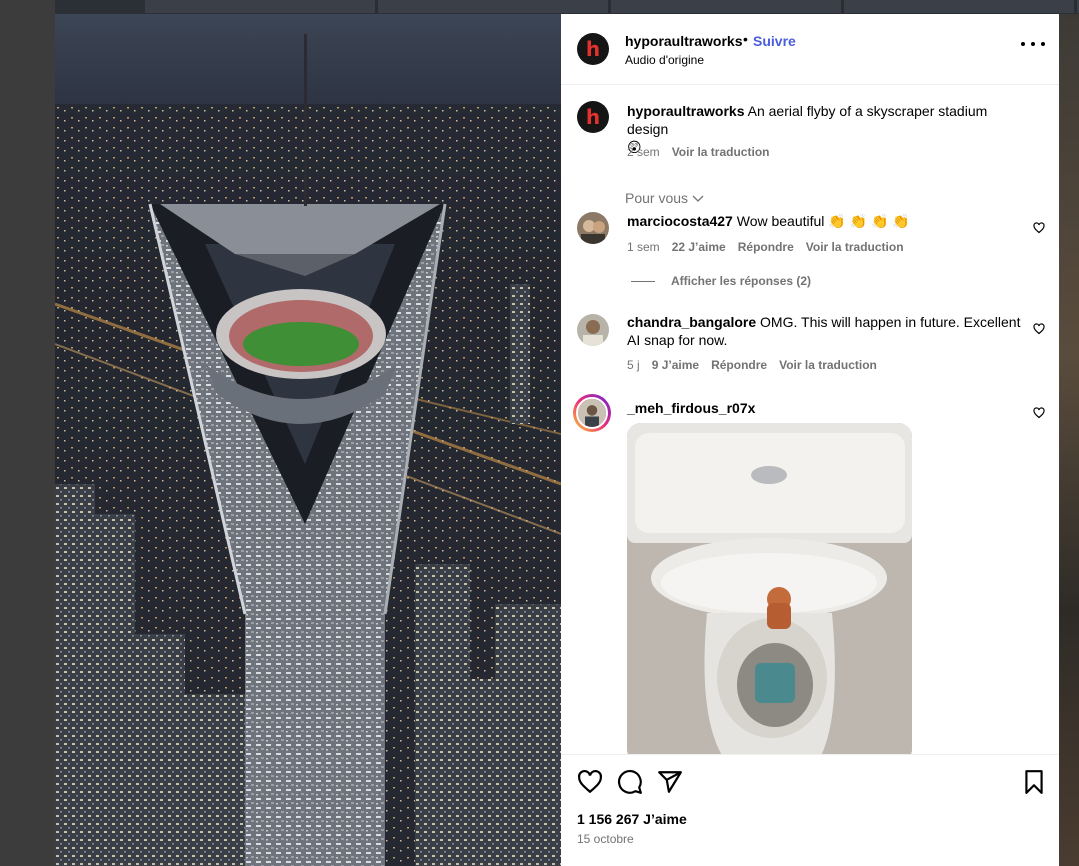  I want to click on paper-plane-icon, so click(670, 782).